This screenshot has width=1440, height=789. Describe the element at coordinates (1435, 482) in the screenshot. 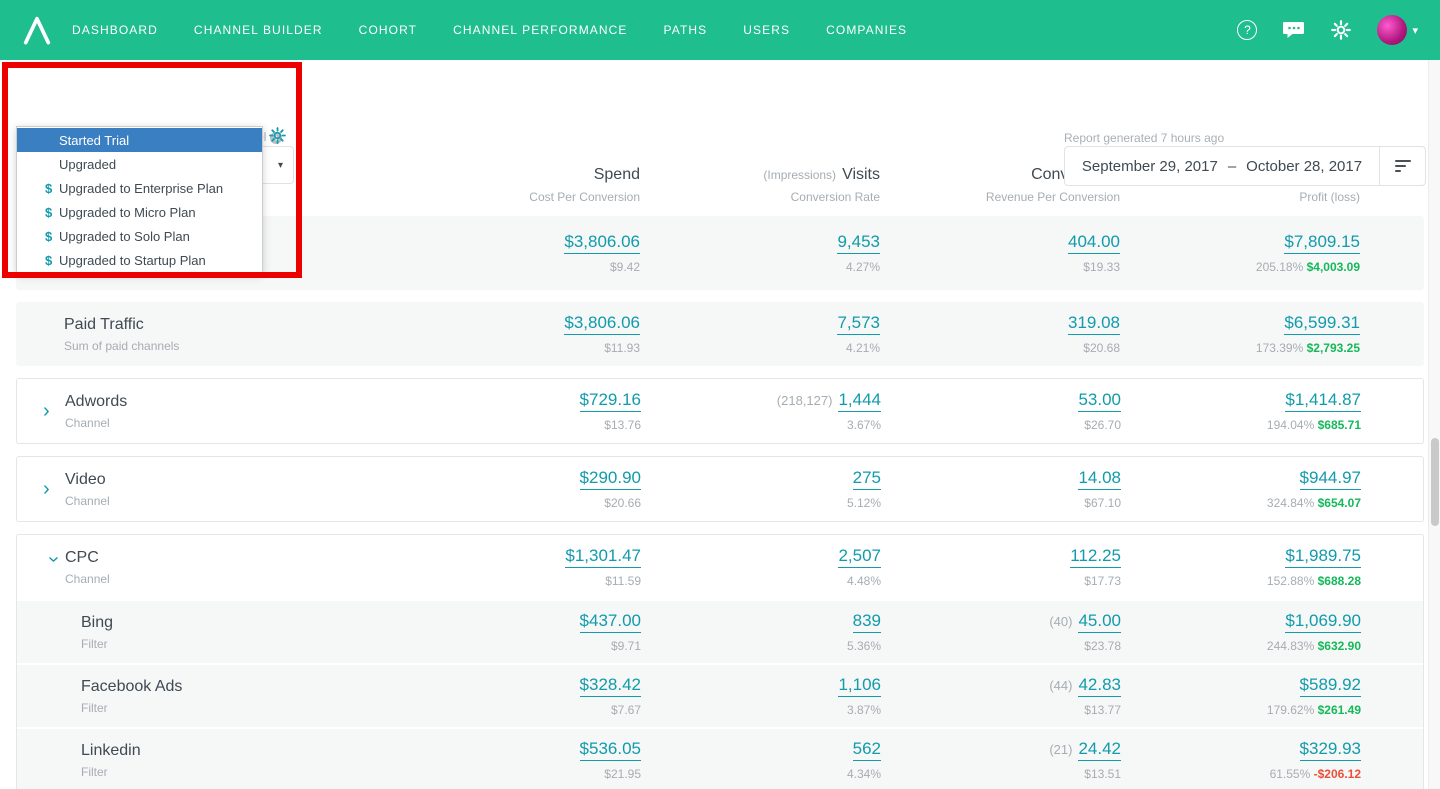

I see `scrollbar-thumb` at that location.